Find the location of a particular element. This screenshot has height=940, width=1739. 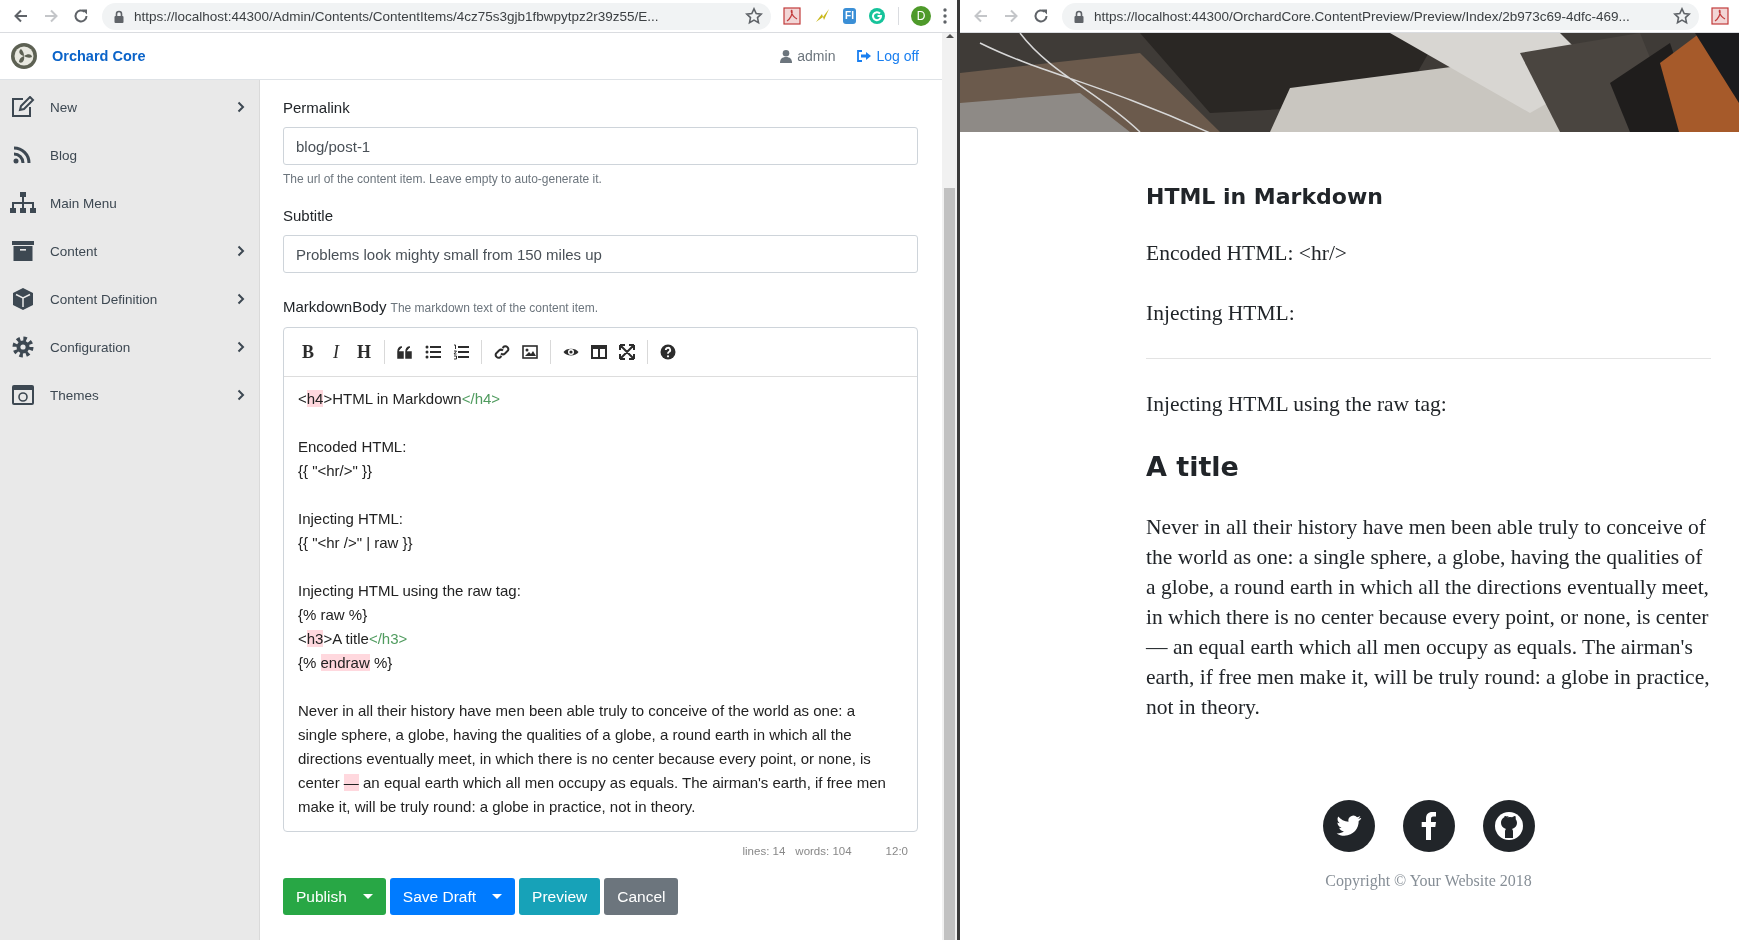

field-label: MarkdownBody is located at coordinates (335, 306).